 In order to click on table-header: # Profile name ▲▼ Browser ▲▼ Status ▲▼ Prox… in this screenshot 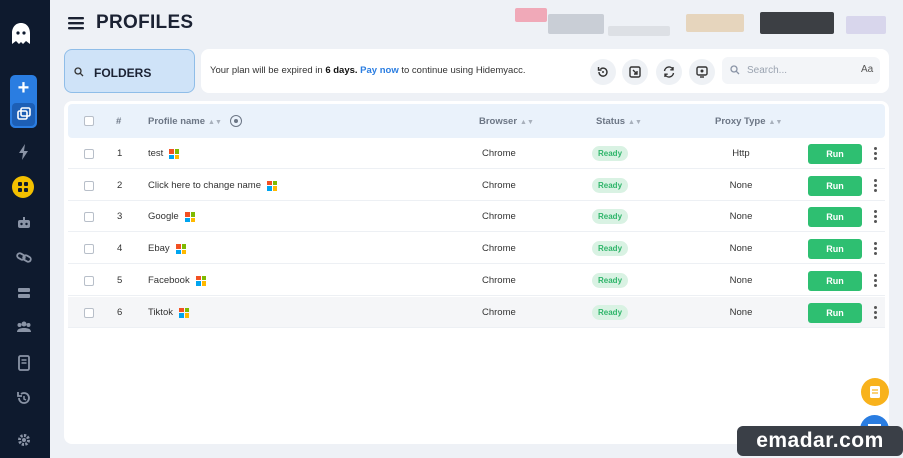, I will do `click(476, 121)`.